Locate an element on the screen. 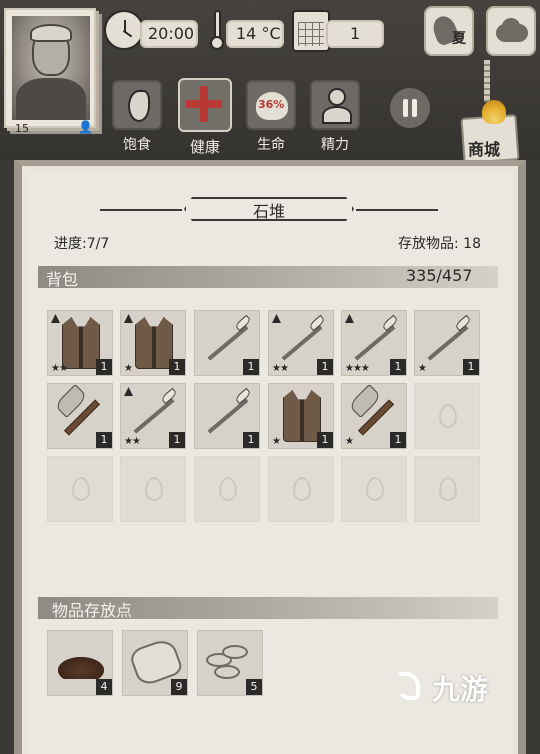  shop-label: 商城 is located at coordinates (484, 149).